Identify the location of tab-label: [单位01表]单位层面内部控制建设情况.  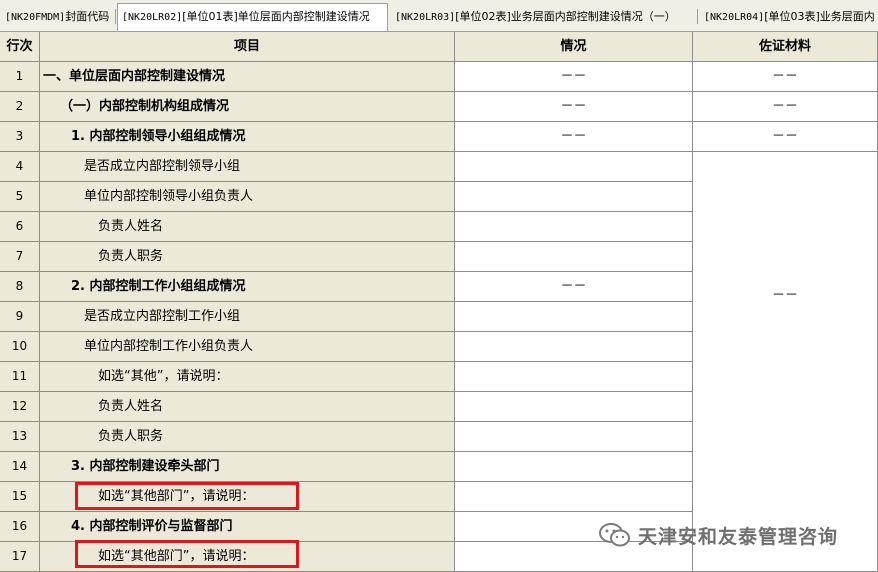
(276, 16).